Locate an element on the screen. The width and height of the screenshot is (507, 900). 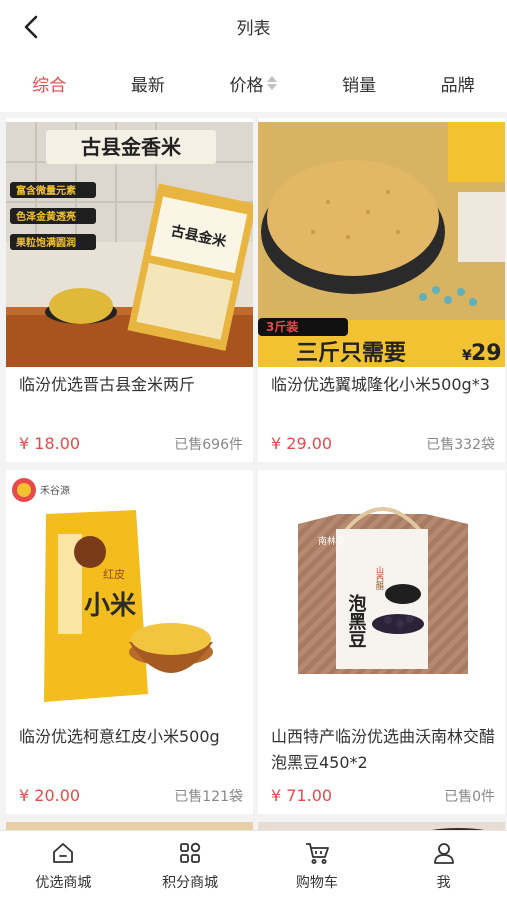
nav-label: 购物车 is located at coordinates (316, 882).